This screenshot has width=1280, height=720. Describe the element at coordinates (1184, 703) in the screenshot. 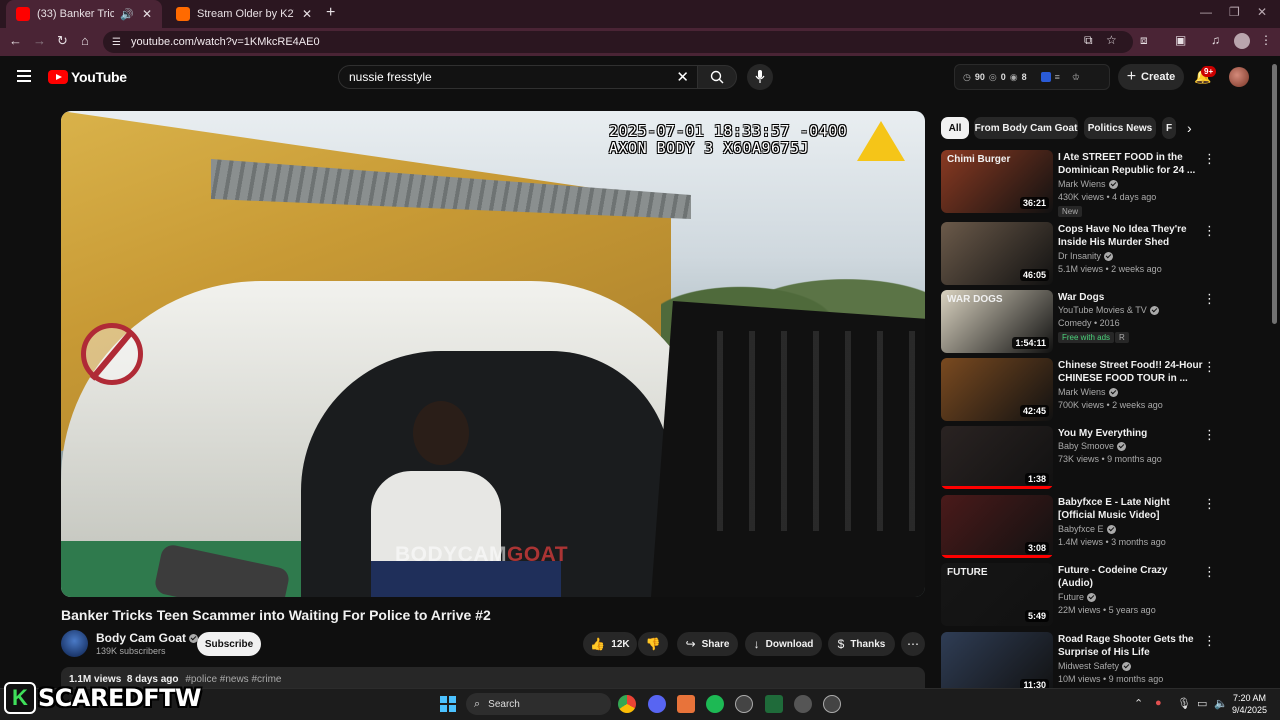

I see `tray-mic-icon: 🎙` at that location.